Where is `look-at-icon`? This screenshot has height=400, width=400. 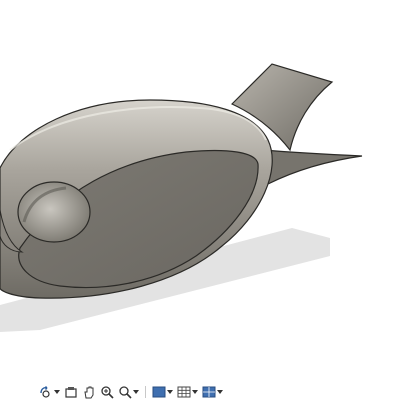
look-at-icon is located at coordinates (71, 392).